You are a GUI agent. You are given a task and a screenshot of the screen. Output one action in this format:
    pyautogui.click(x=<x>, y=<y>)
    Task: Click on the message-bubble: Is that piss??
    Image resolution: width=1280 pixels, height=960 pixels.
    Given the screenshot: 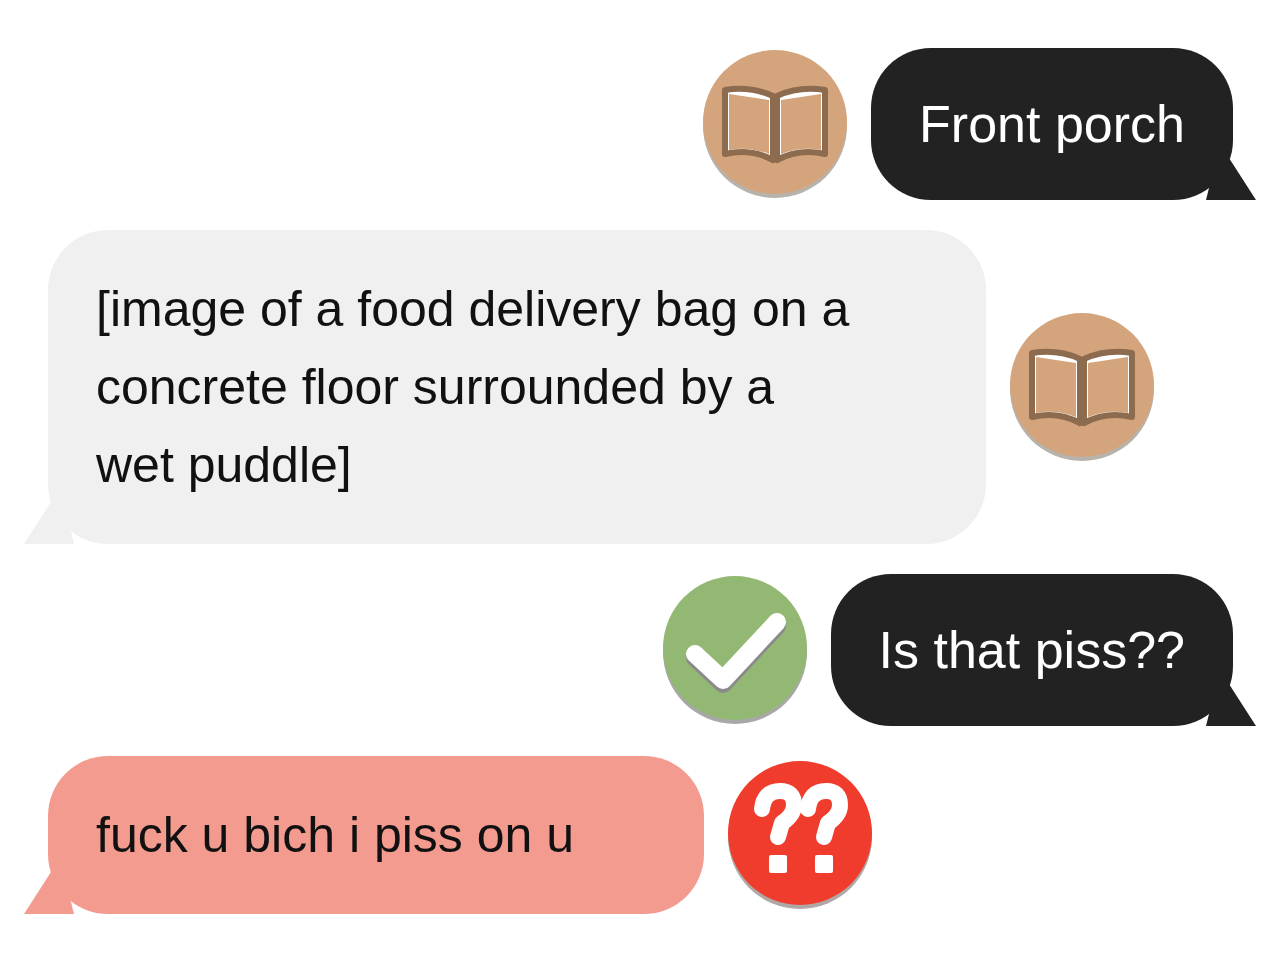 What is the action you would take?
    pyautogui.click(x=1031, y=650)
    